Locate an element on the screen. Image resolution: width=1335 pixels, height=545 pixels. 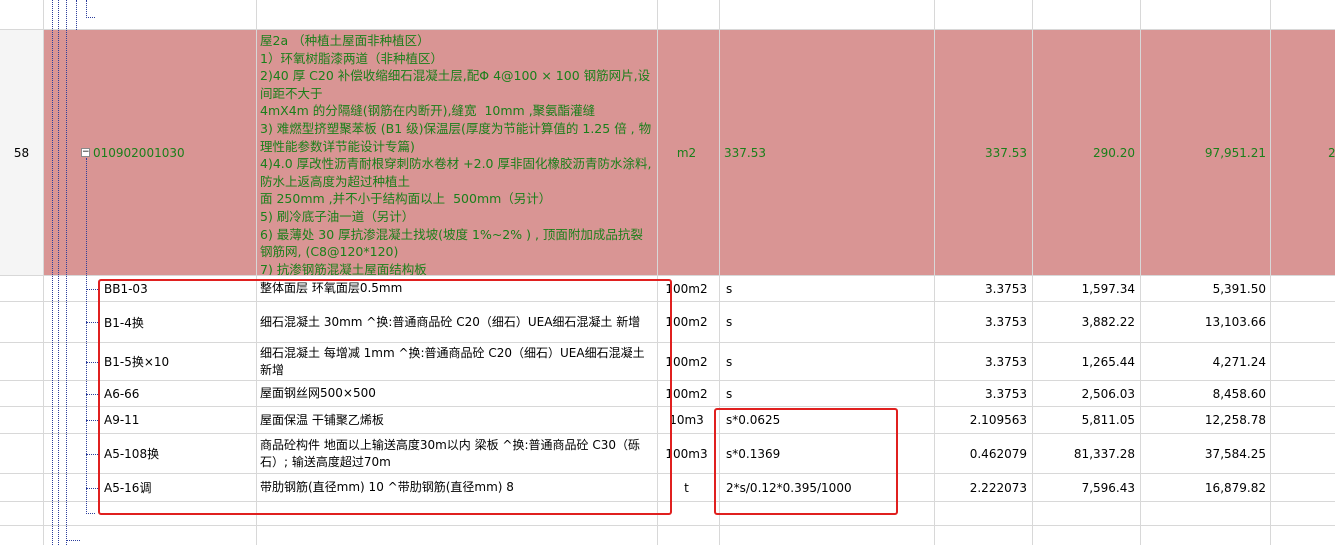
item-code: B1-5换×10 is located at coordinates (137, 362).